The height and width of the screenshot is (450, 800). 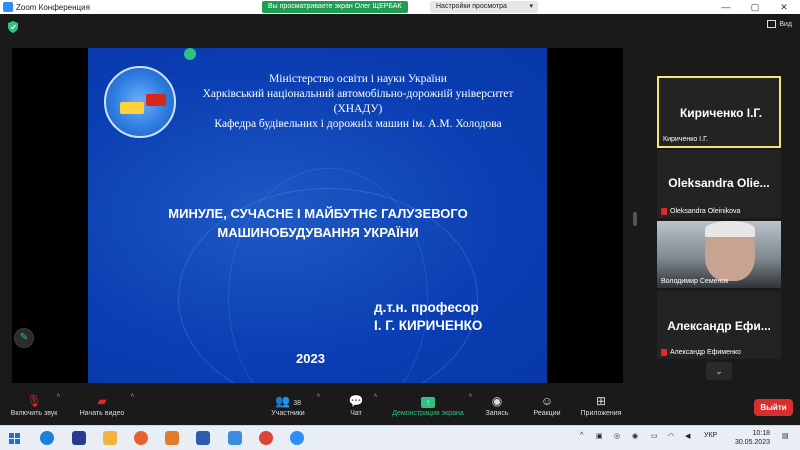 I want to click on apps-label: Приложения, so click(x=601, y=413).